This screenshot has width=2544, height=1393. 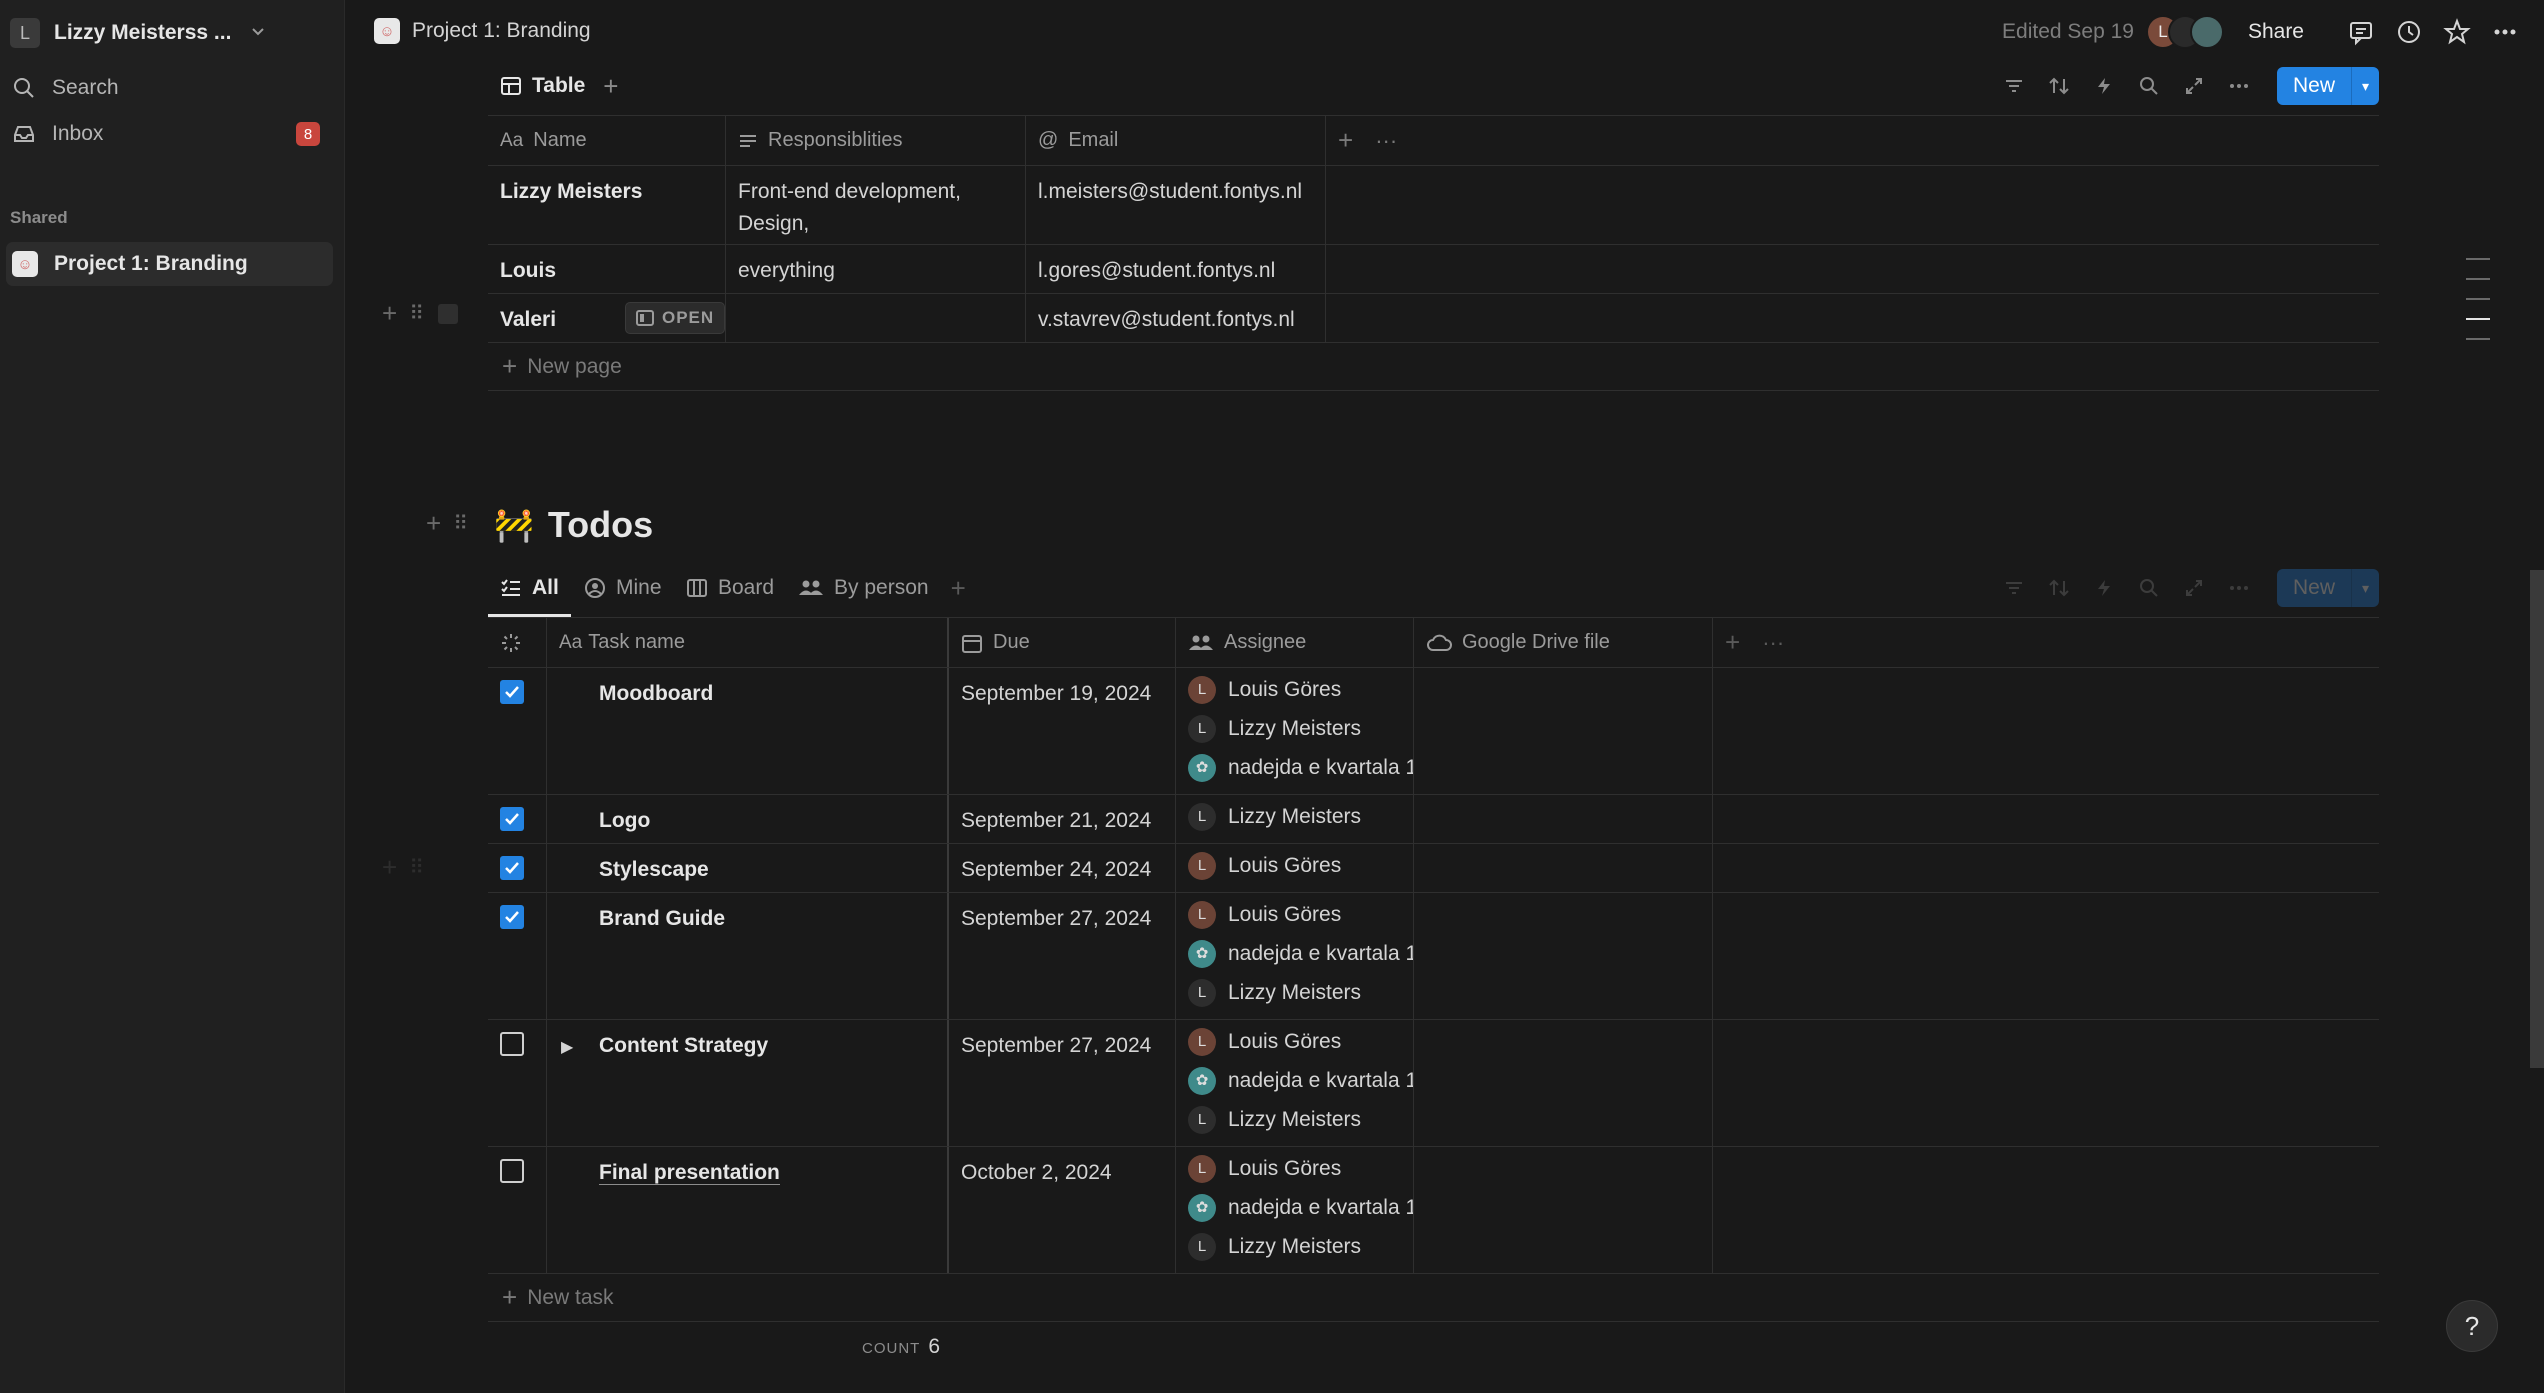 I want to click on search-icon, so click(x=2149, y=588).